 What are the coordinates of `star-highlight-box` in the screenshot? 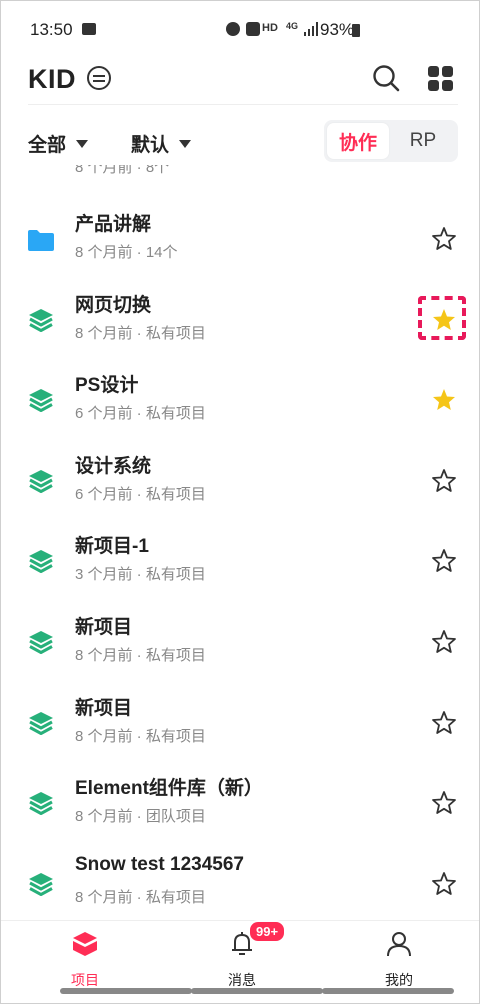 It's located at (442, 318).